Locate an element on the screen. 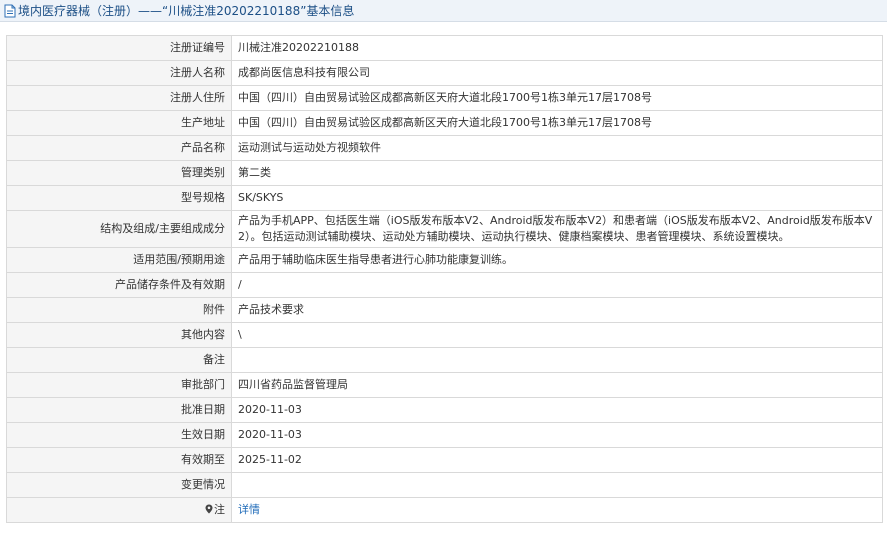  table-row: 注册证编号 川械注准20202210188 is located at coordinates (444, 48).